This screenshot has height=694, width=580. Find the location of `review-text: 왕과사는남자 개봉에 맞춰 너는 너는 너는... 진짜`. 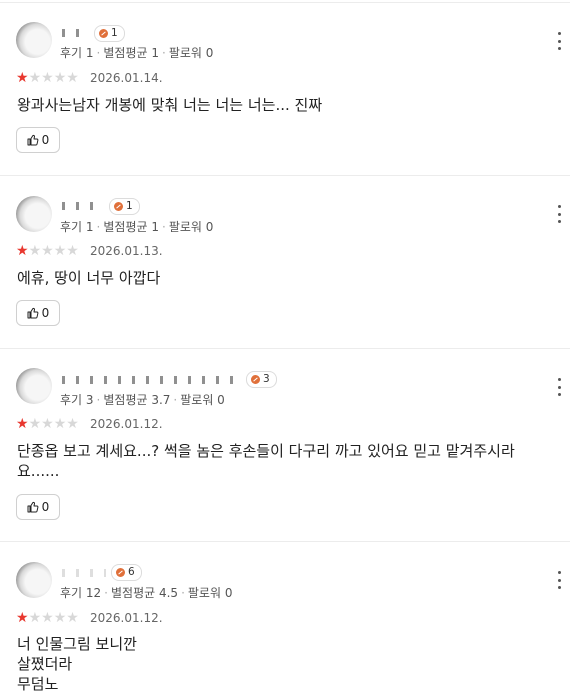

review-text: 왕과사는남자 개봉에 맞춰 너는 너는 너는... 진짜 is located at coordinates (170, 105).